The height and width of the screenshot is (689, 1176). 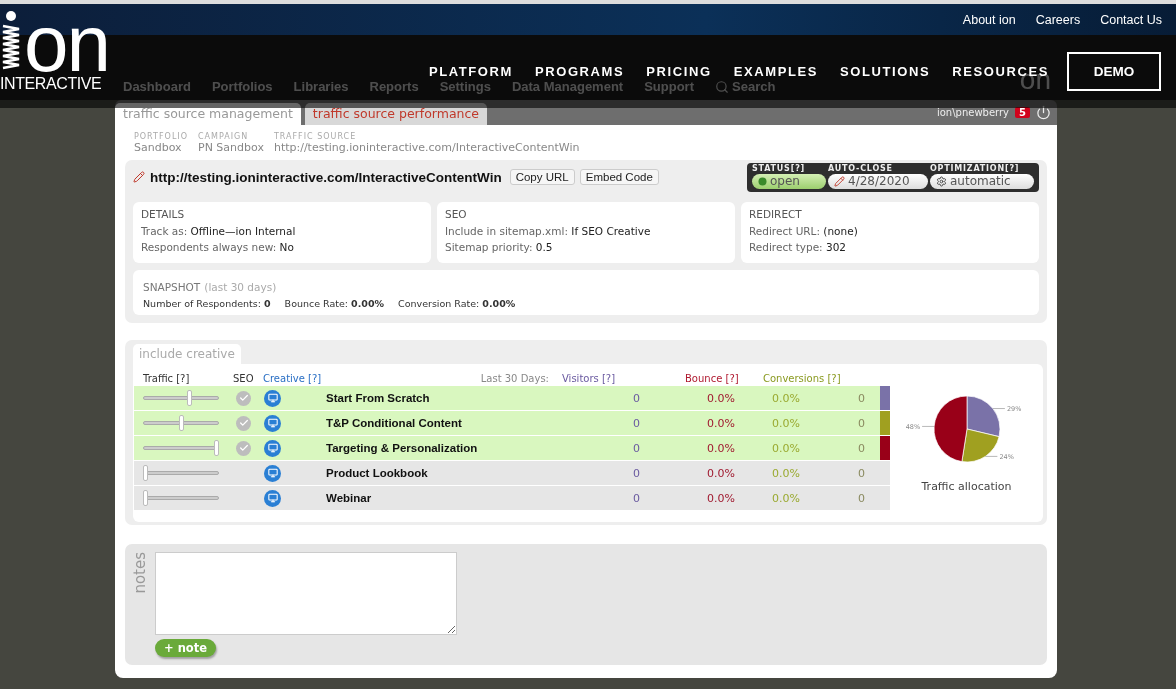 I want to click on snapshot-metric: Number of Respondents: 0, so click(x=207, y=303).